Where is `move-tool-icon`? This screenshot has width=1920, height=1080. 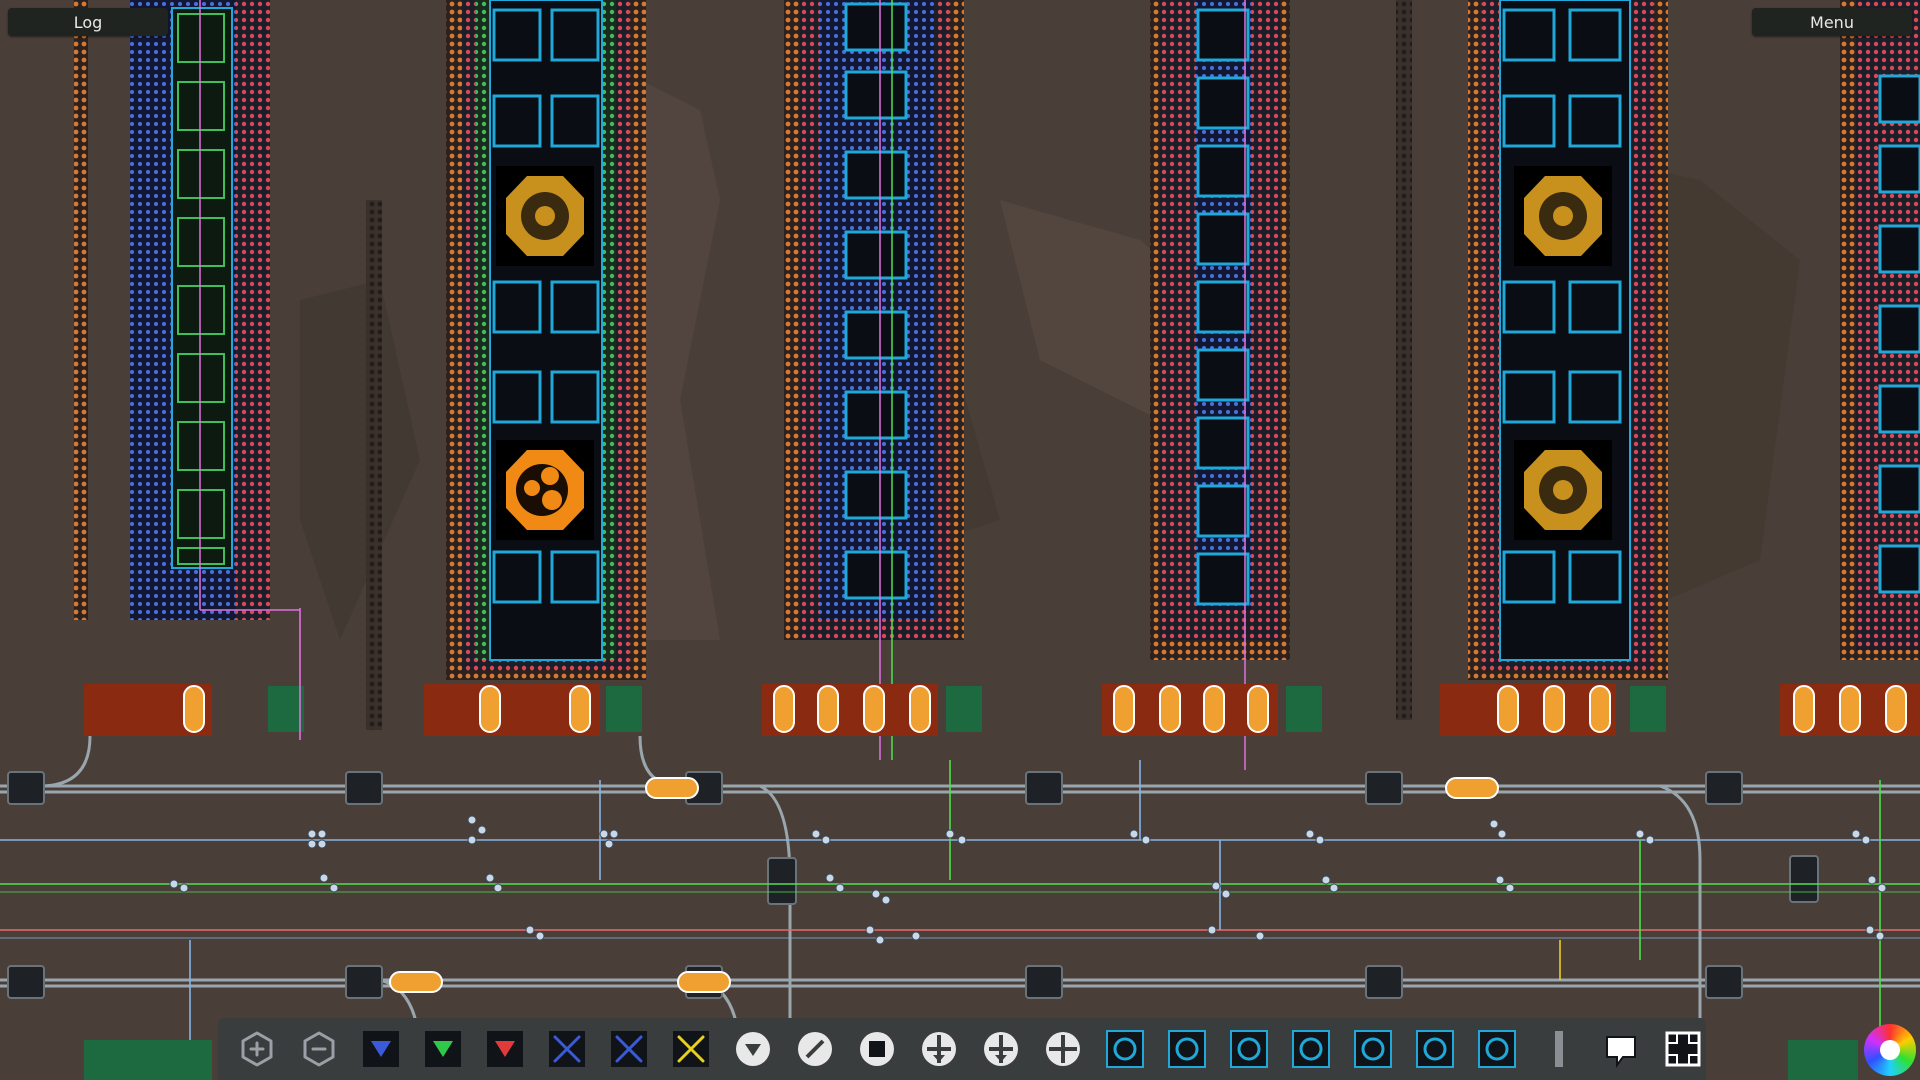 move-tool-icon is located at coordinates (1063, 1049).